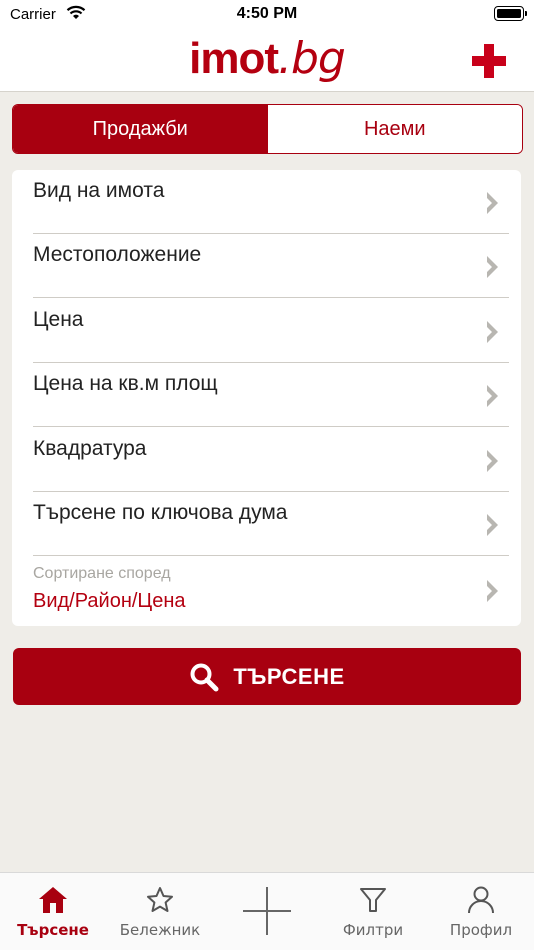 The image size is (534, 950). I want to click on plus-icon, so click(267, 911).